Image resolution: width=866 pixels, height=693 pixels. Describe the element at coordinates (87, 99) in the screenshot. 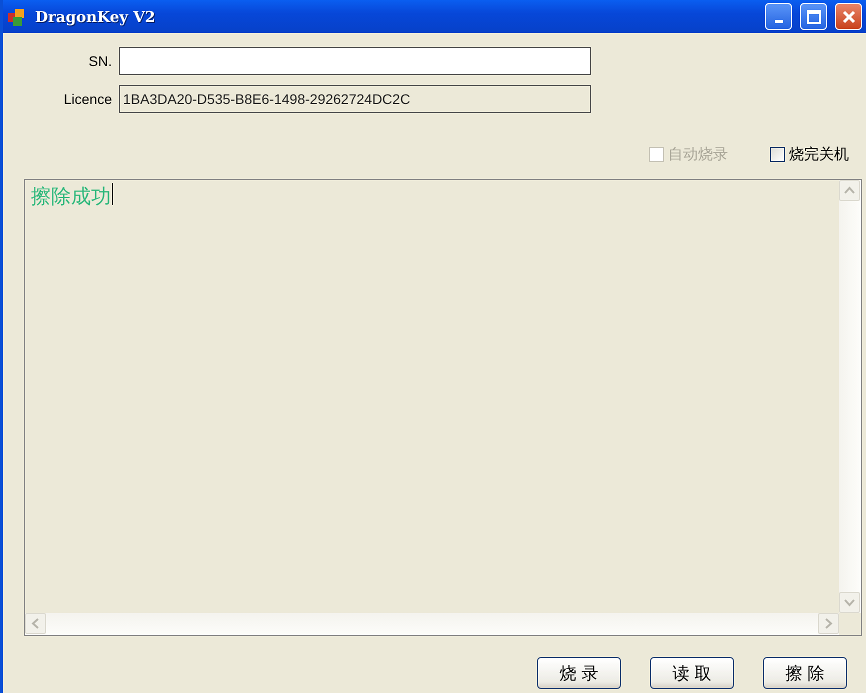

I see `field-label: Licence` at that location.